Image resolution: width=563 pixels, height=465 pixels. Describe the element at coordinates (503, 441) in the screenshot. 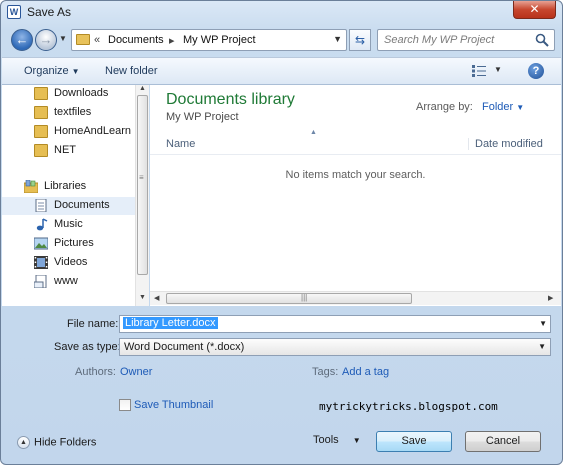

I see `cancel-button: Cancel` at that location.